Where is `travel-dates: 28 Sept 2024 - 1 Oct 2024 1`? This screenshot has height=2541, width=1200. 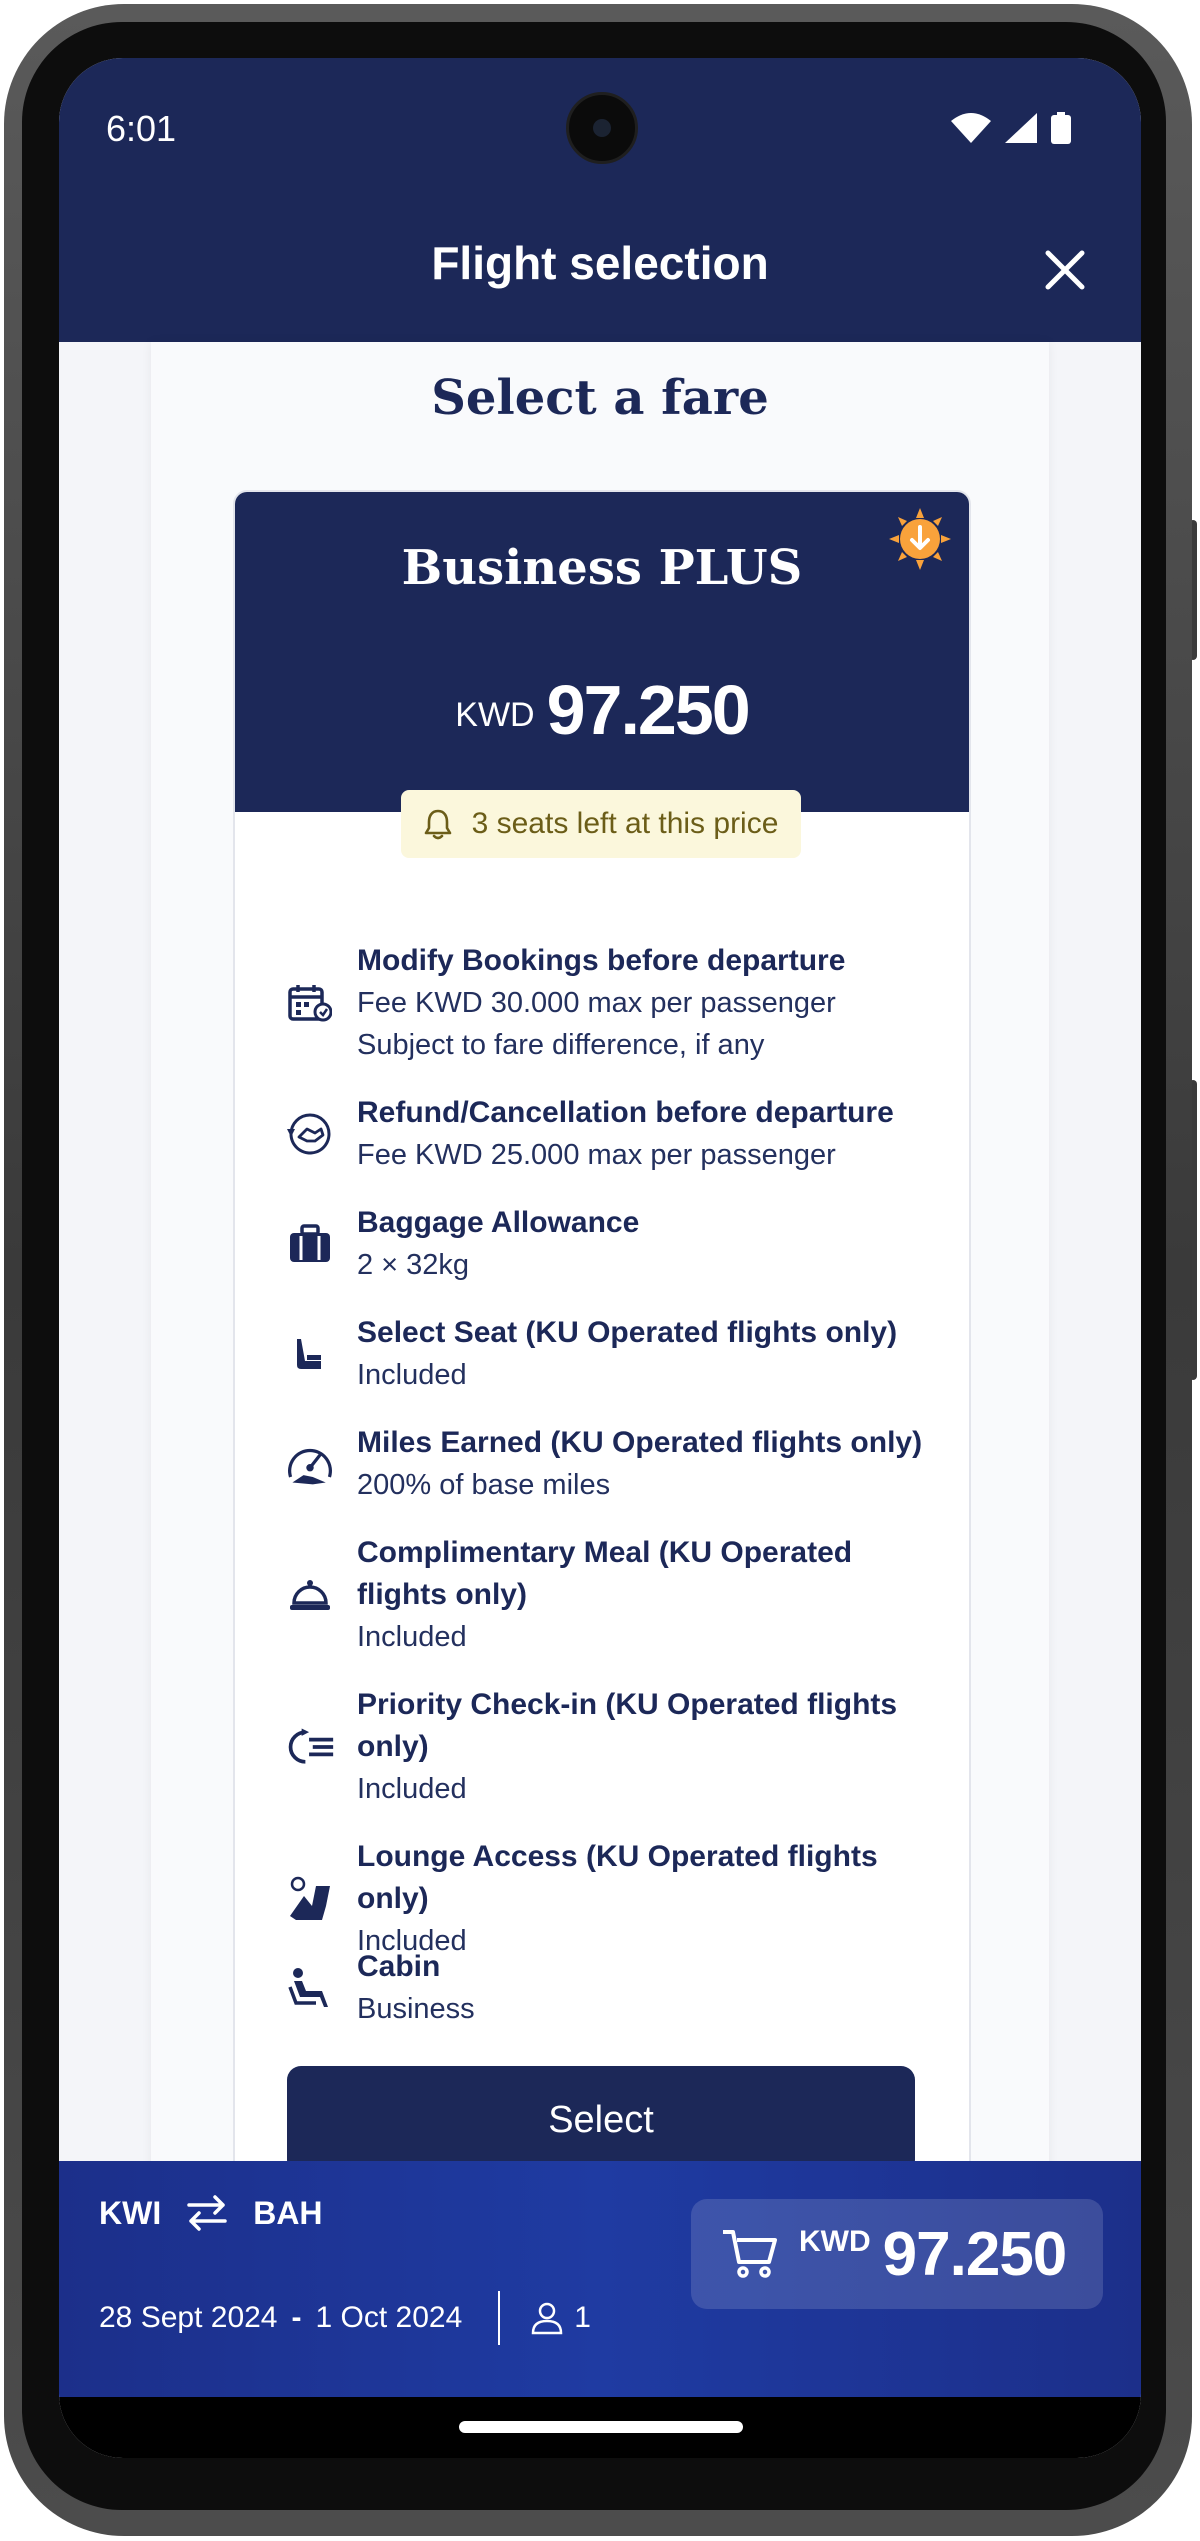 travel-dates: 28 Sept 2024 - 1 Oct 2024 1 is located at coordinates (345, 2318).